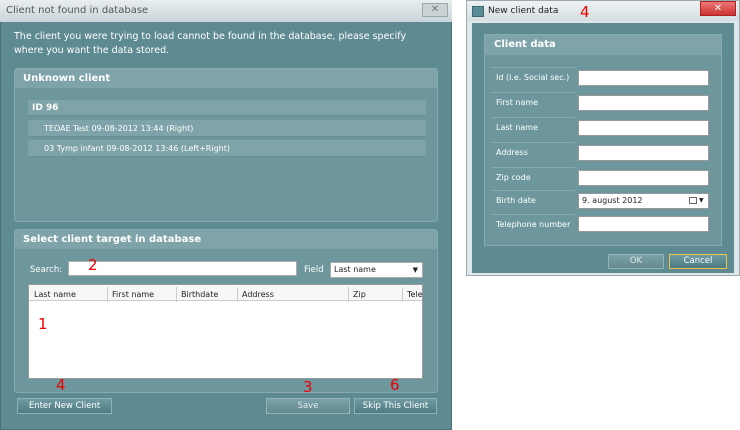  Describe the element at coordinates (395, 385) in the screenshot. I see `annotation-6: 6` at that location.